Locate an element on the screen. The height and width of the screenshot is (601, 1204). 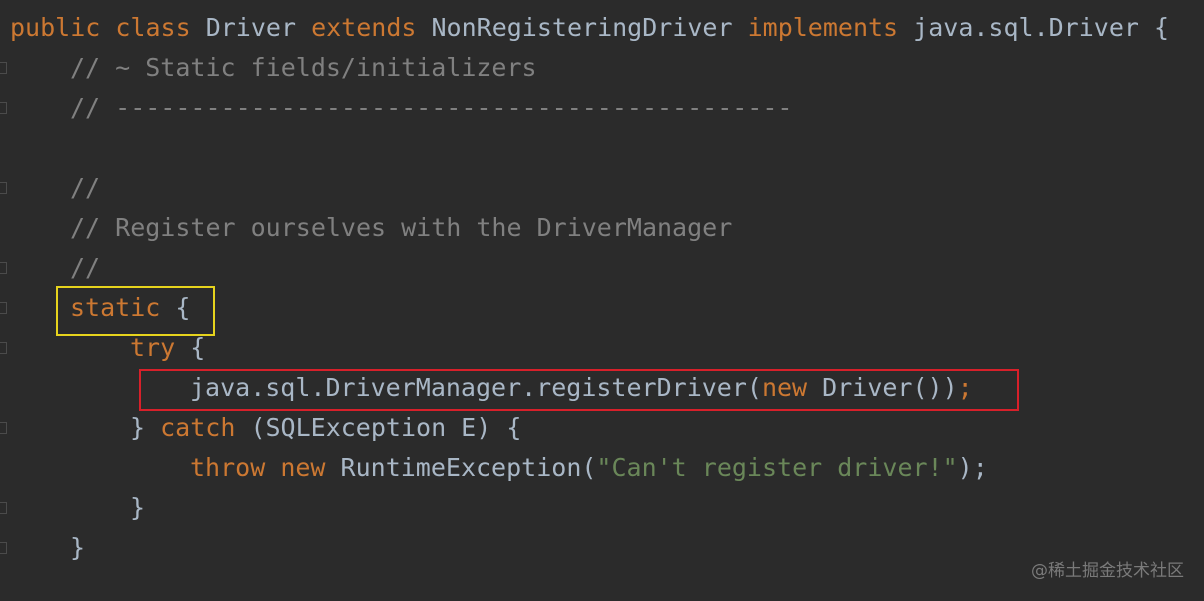
watermark: @稀土掘金技术社区 is located at coordinates (1107, 571).